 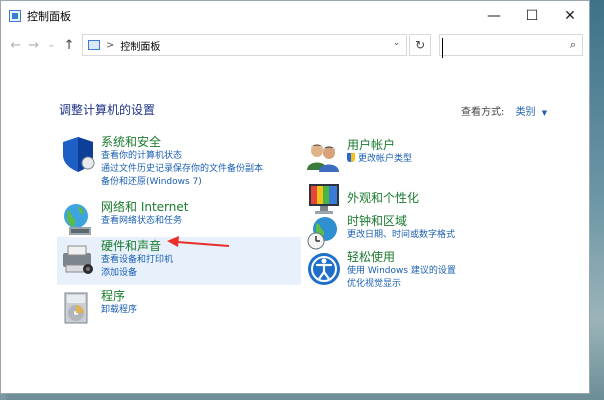 I want to click on control-panel-icon, so click(x=15, y=16).